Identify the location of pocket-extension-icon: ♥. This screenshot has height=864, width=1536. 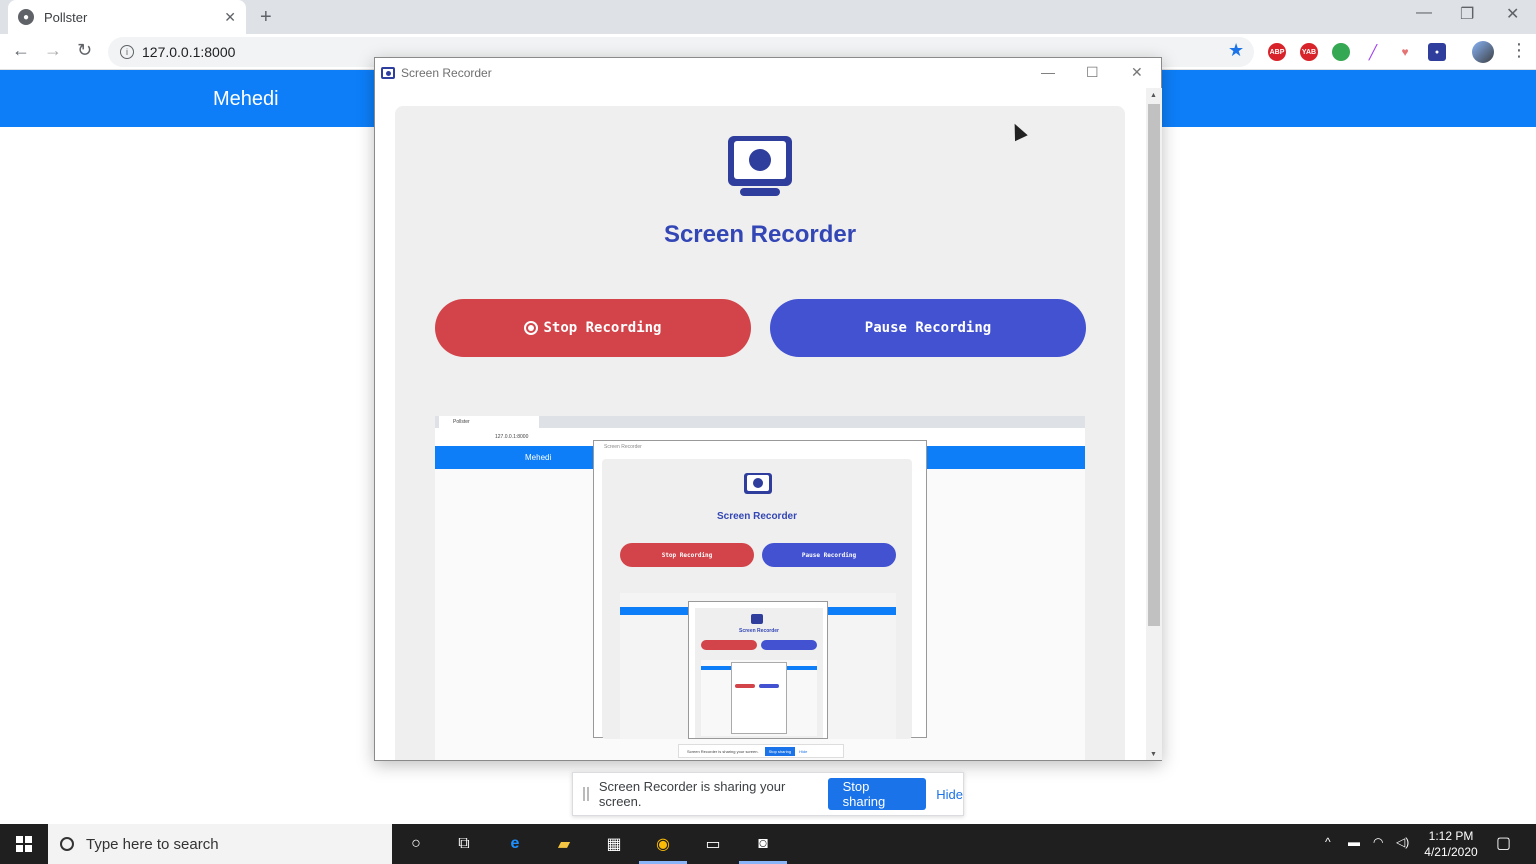
(1405, 52).